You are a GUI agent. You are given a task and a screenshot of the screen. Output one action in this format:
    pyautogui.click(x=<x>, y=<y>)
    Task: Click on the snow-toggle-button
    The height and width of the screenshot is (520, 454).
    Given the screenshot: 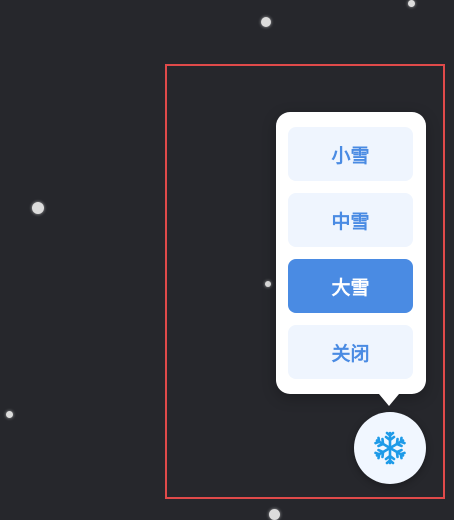 What is the action you would take?
    pyautogui.click(x=390, y=448)
    